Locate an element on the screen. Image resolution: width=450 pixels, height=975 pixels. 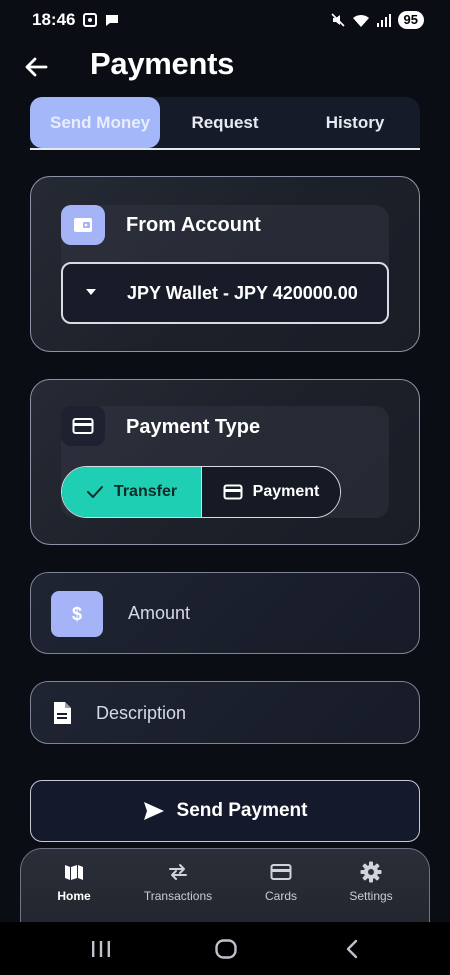
payment-option: Payment is located at coordinates (270, 492).